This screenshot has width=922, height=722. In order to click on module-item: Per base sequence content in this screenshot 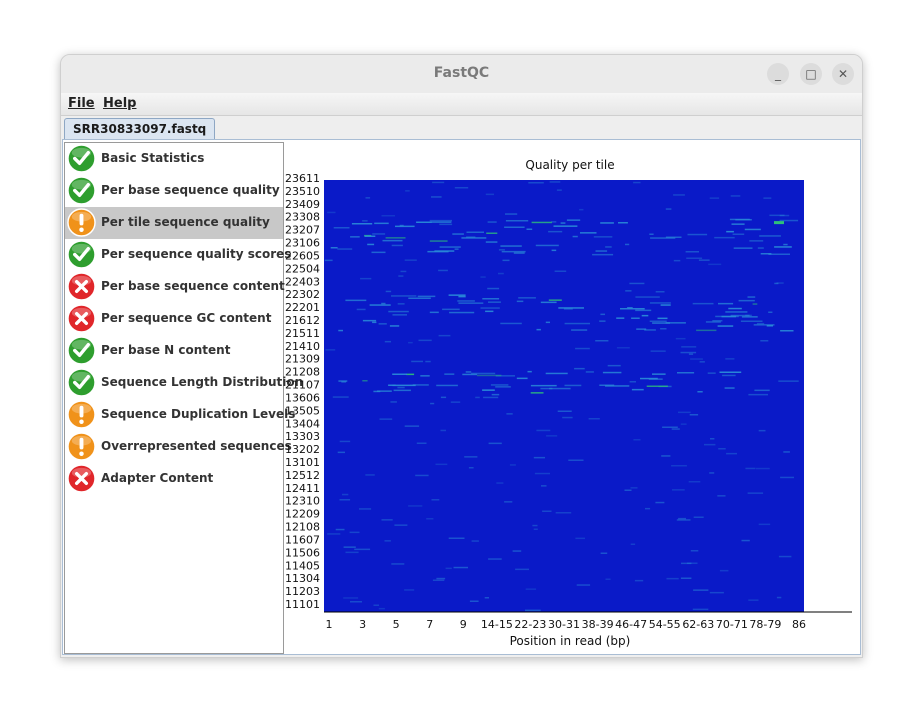, I will do `click(175, 287)`.